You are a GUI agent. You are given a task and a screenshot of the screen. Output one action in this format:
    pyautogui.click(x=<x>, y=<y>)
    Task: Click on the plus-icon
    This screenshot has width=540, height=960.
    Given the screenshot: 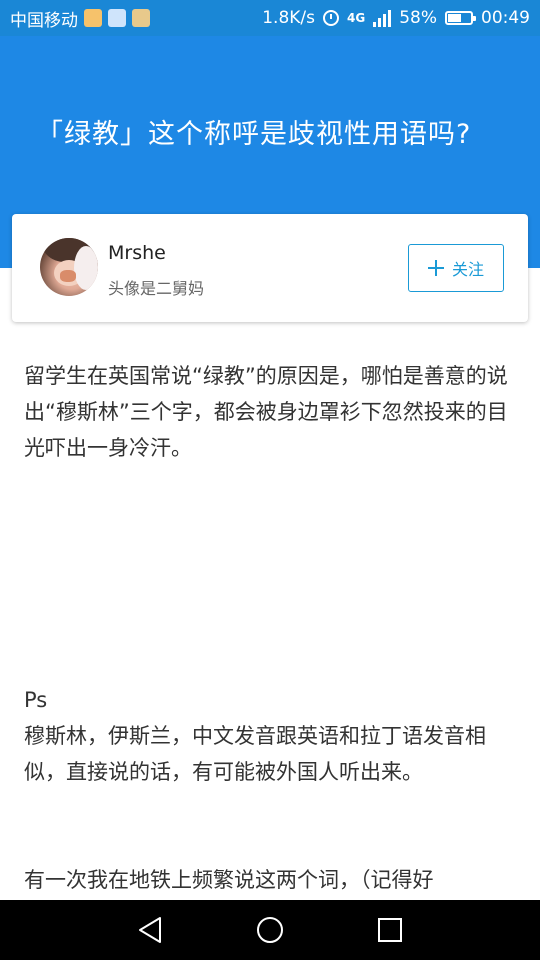 What is the action you would take?
    pyautogui.click(x=435, y=268)
    